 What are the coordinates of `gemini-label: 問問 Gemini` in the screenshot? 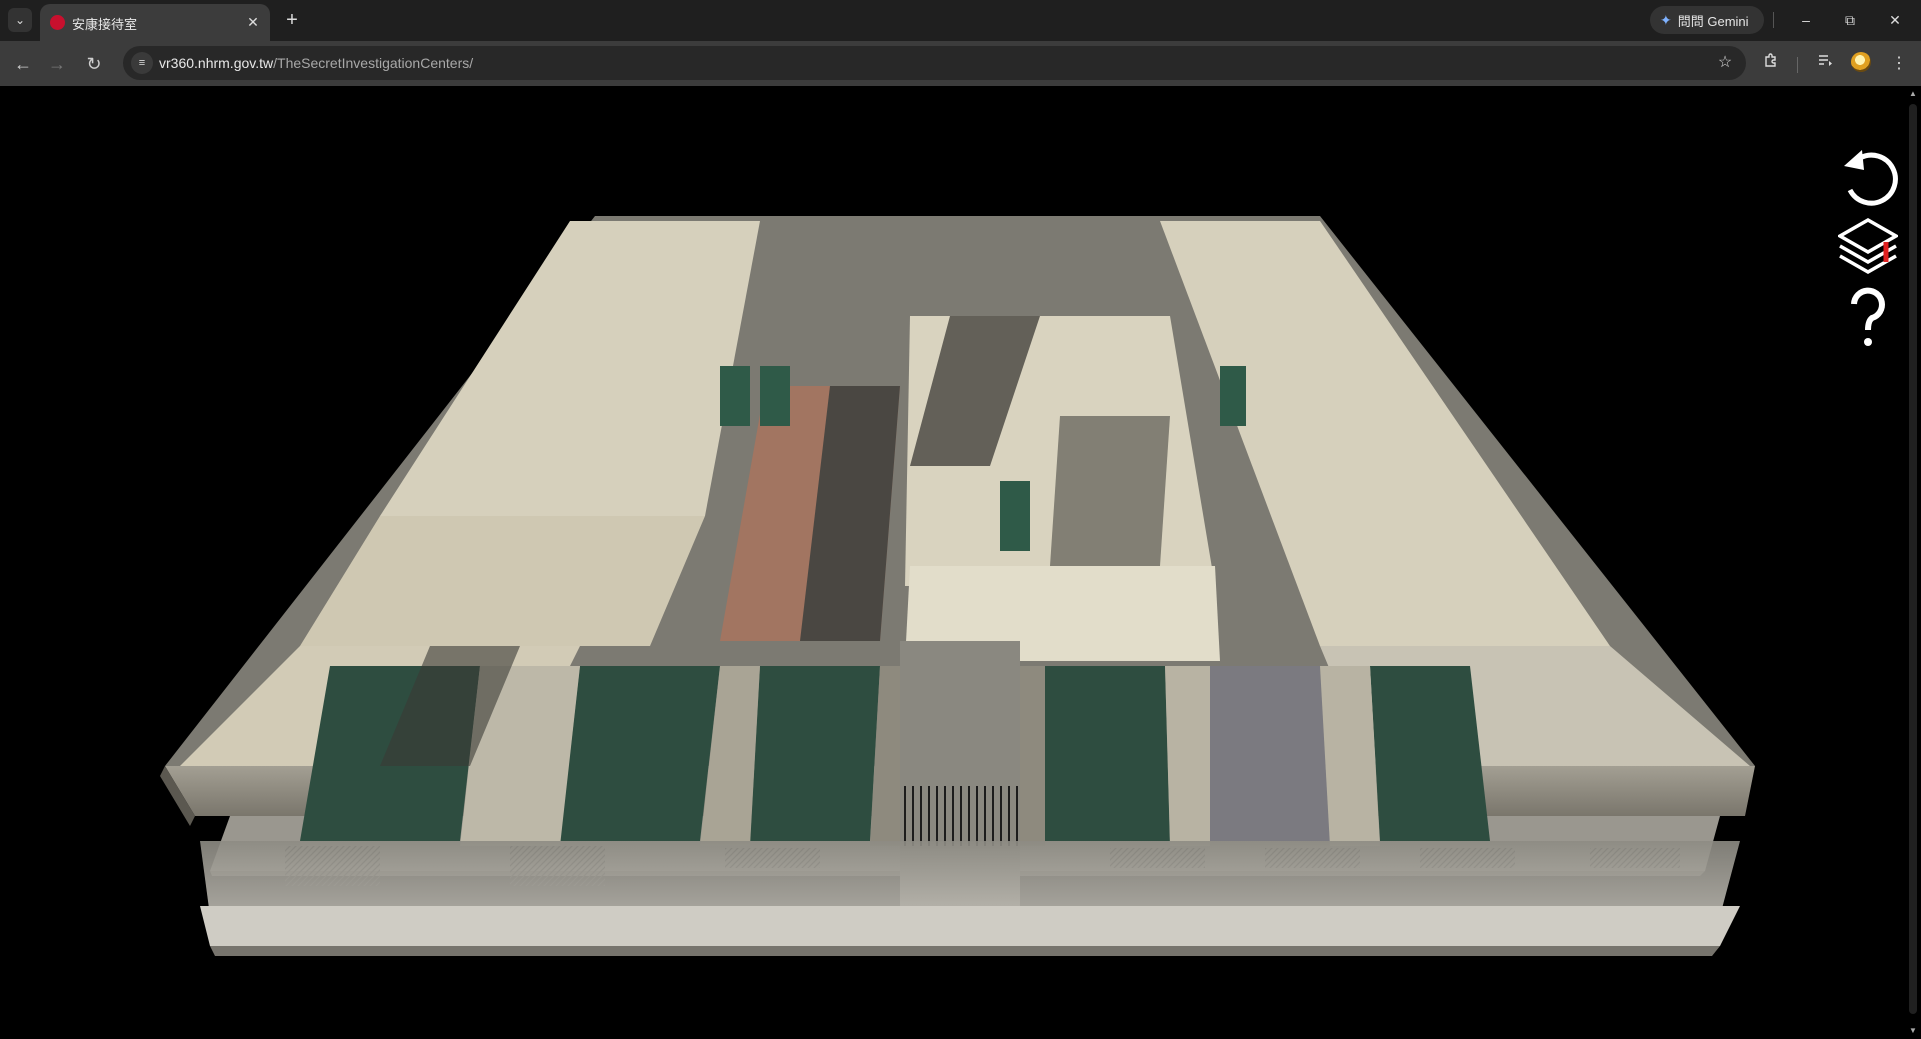 It's located at (1713, 21).